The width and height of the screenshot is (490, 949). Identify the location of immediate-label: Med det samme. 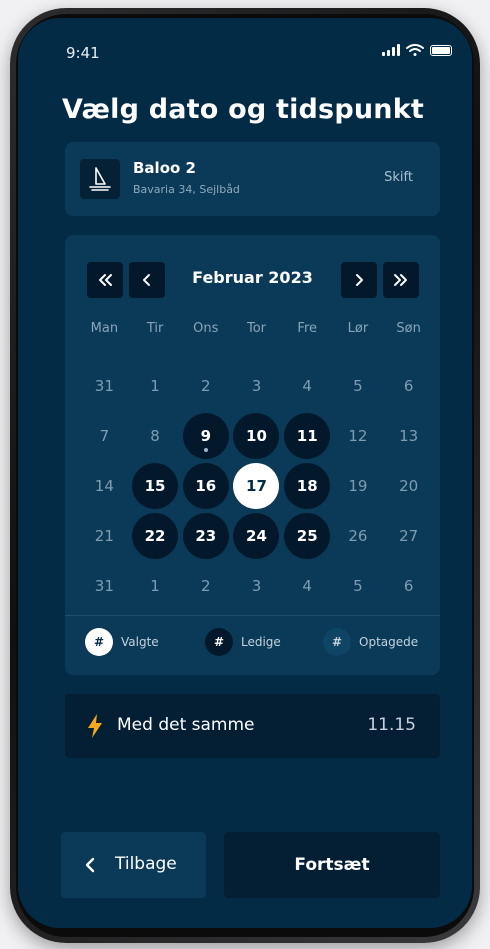
(186, 725).